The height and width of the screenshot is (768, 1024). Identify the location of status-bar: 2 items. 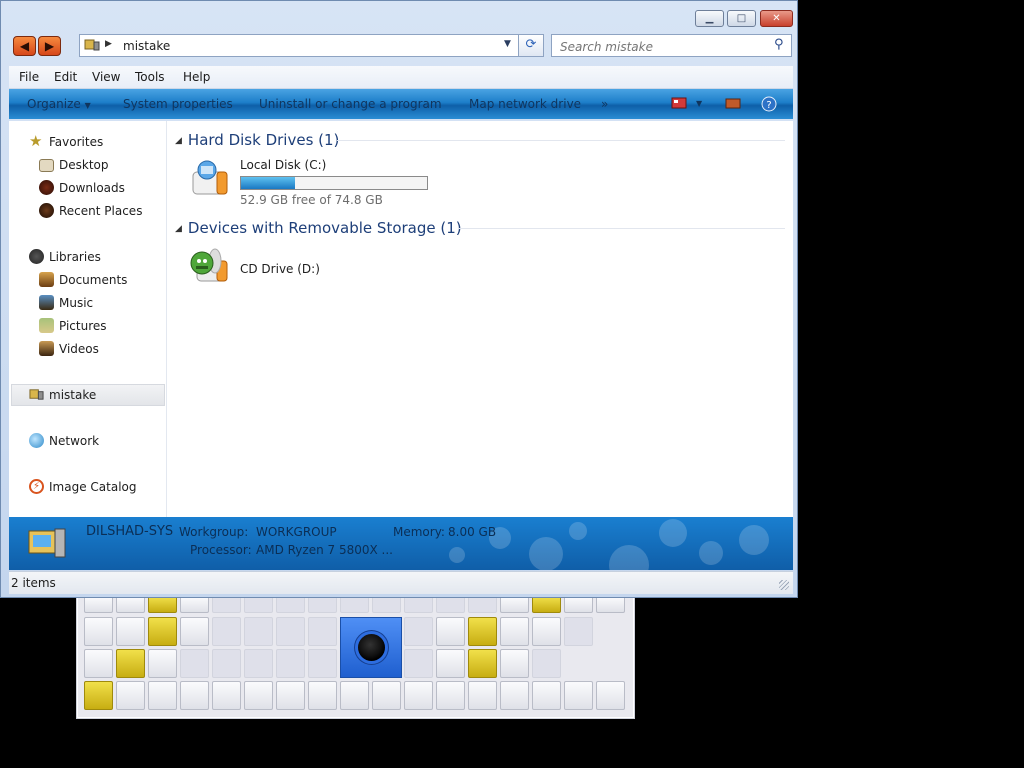
(401, 582).